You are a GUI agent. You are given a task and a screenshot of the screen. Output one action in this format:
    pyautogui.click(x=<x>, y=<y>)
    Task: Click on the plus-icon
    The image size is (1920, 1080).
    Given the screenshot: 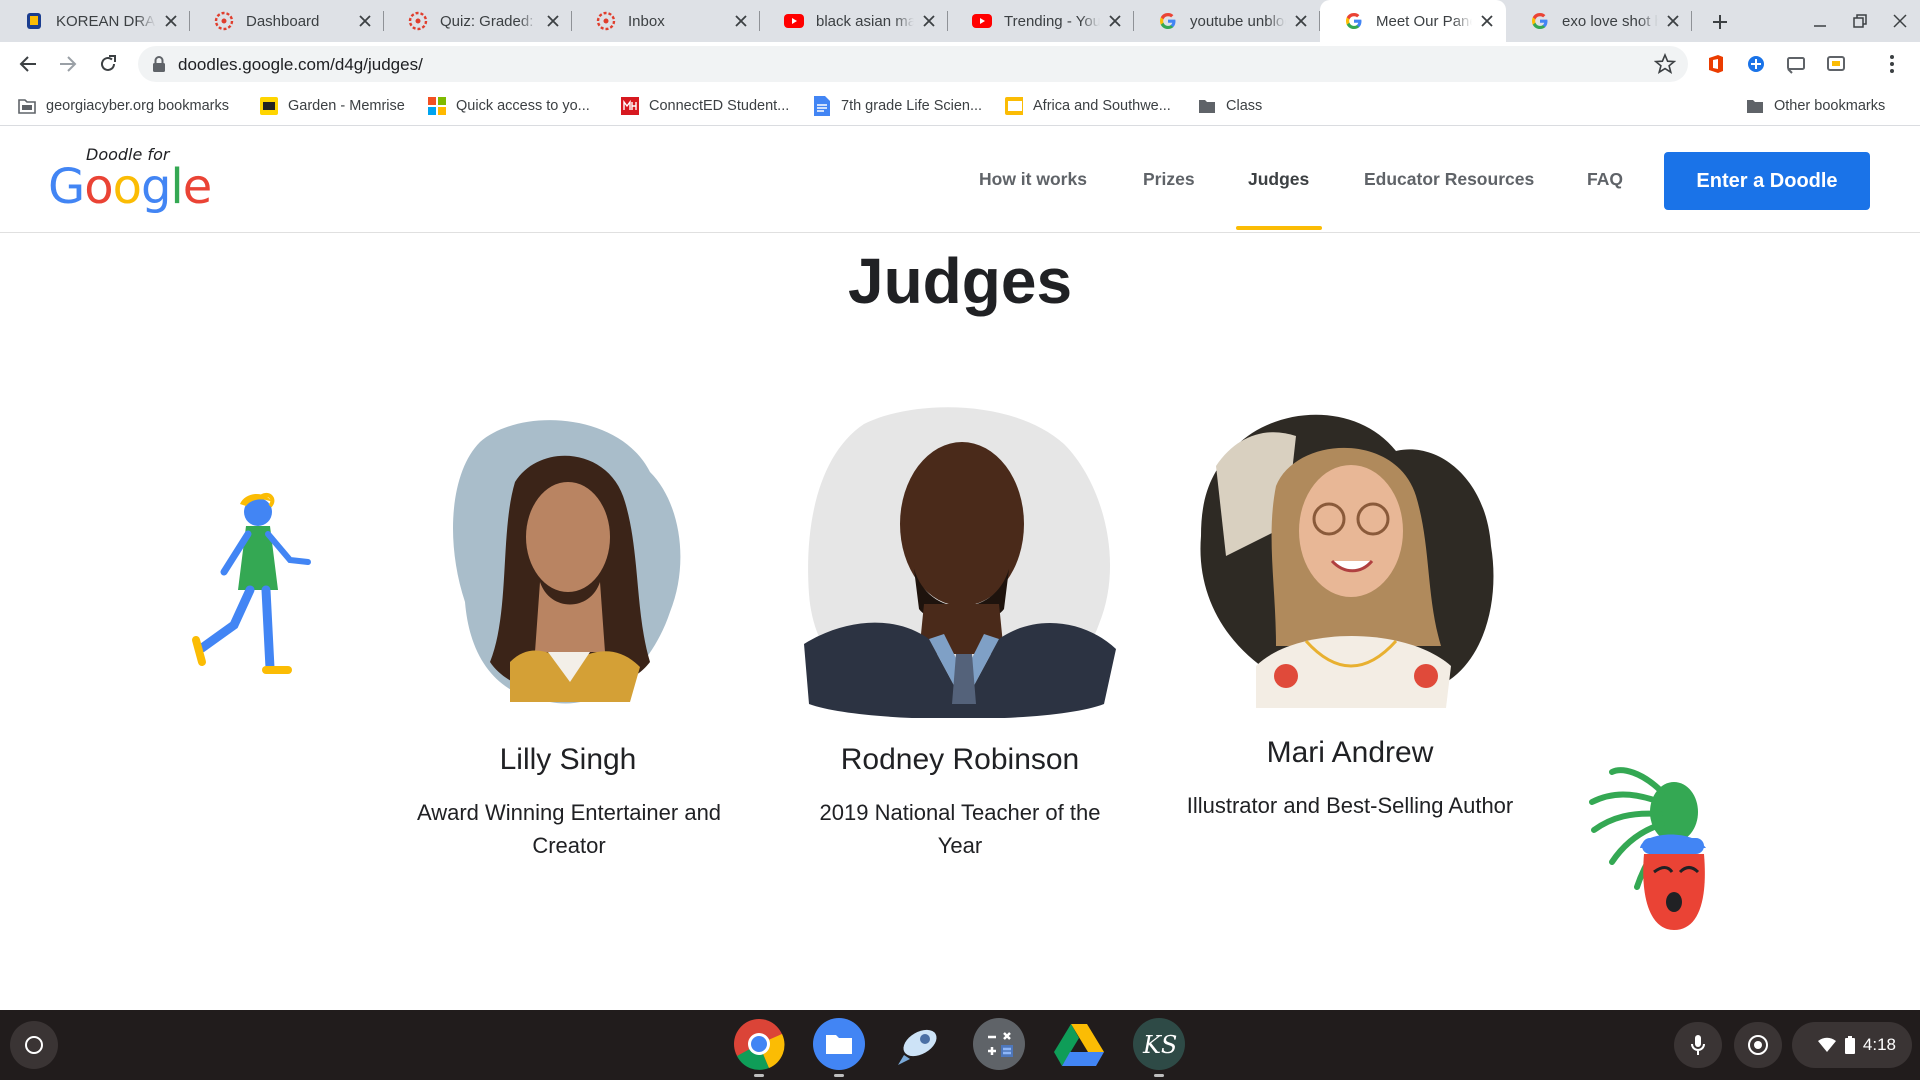 What is the action you would take?
    pyautogui.click(x=1720, y=22)
    